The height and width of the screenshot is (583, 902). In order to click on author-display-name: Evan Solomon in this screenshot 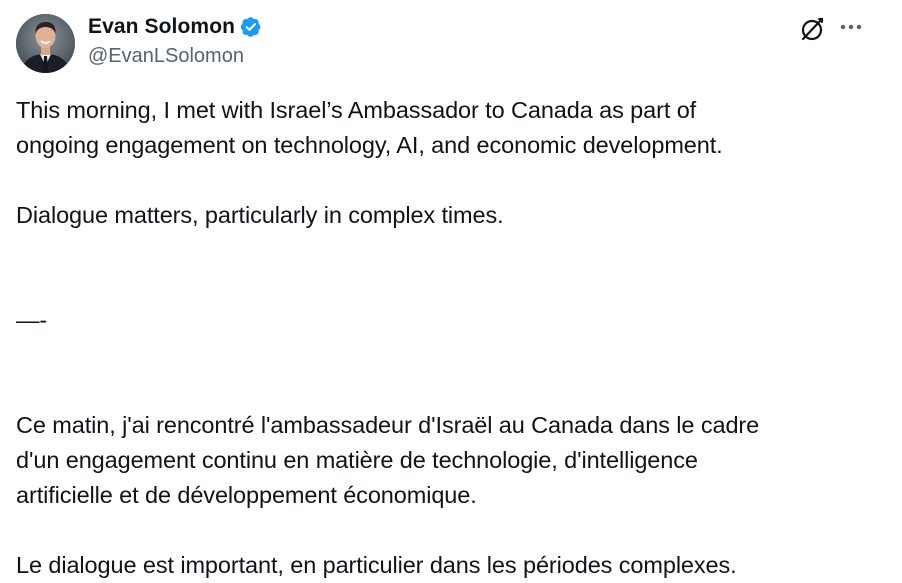, I will do `click(161, 27)`.